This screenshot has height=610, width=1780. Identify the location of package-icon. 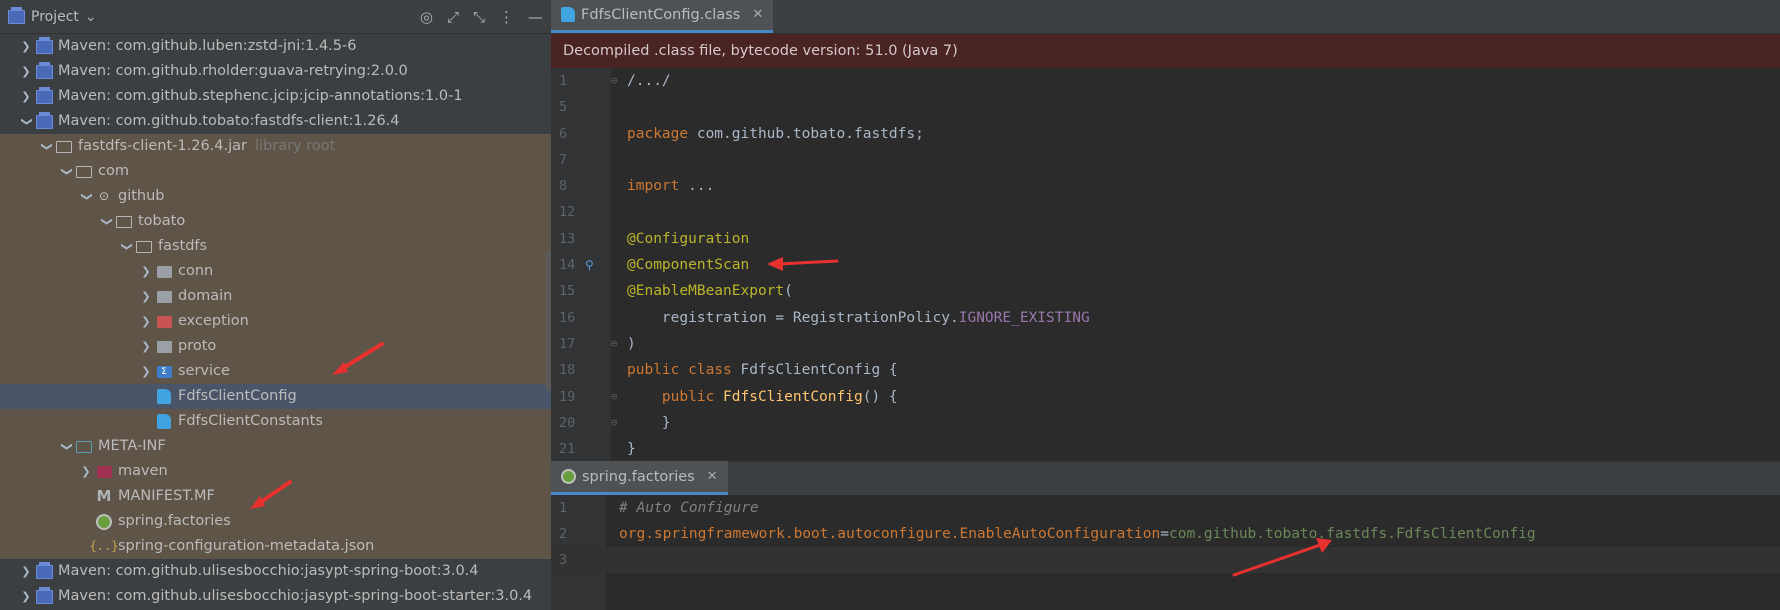
(164, 271).